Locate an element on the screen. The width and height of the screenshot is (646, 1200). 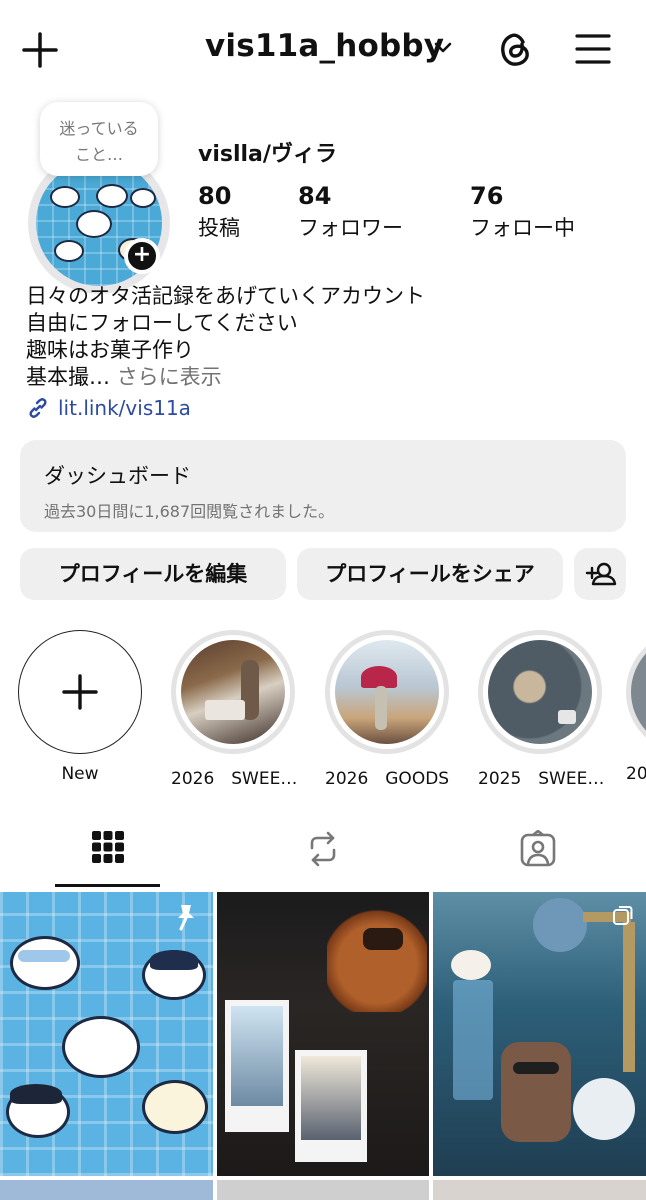
profile-tabs is located at coordinates (323, 849).